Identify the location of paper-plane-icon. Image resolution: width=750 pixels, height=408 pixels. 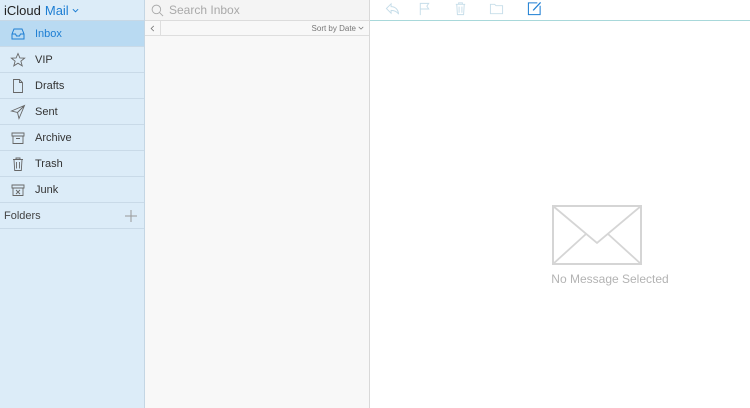
(17, 112).